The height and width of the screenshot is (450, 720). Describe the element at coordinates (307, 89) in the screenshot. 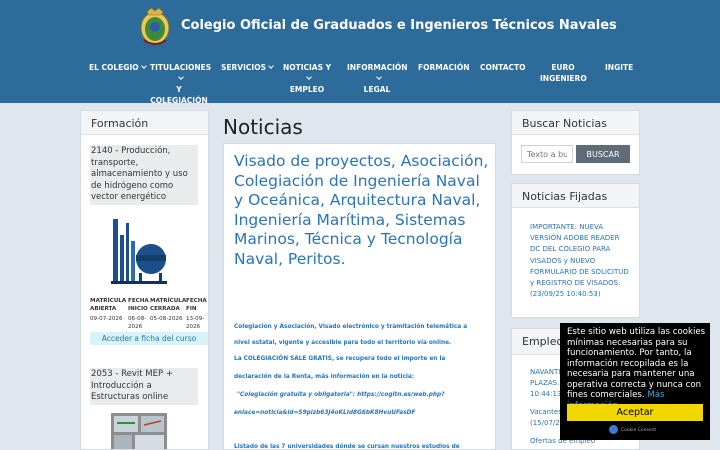

I see `nav-label: EMPLEO` at that location.